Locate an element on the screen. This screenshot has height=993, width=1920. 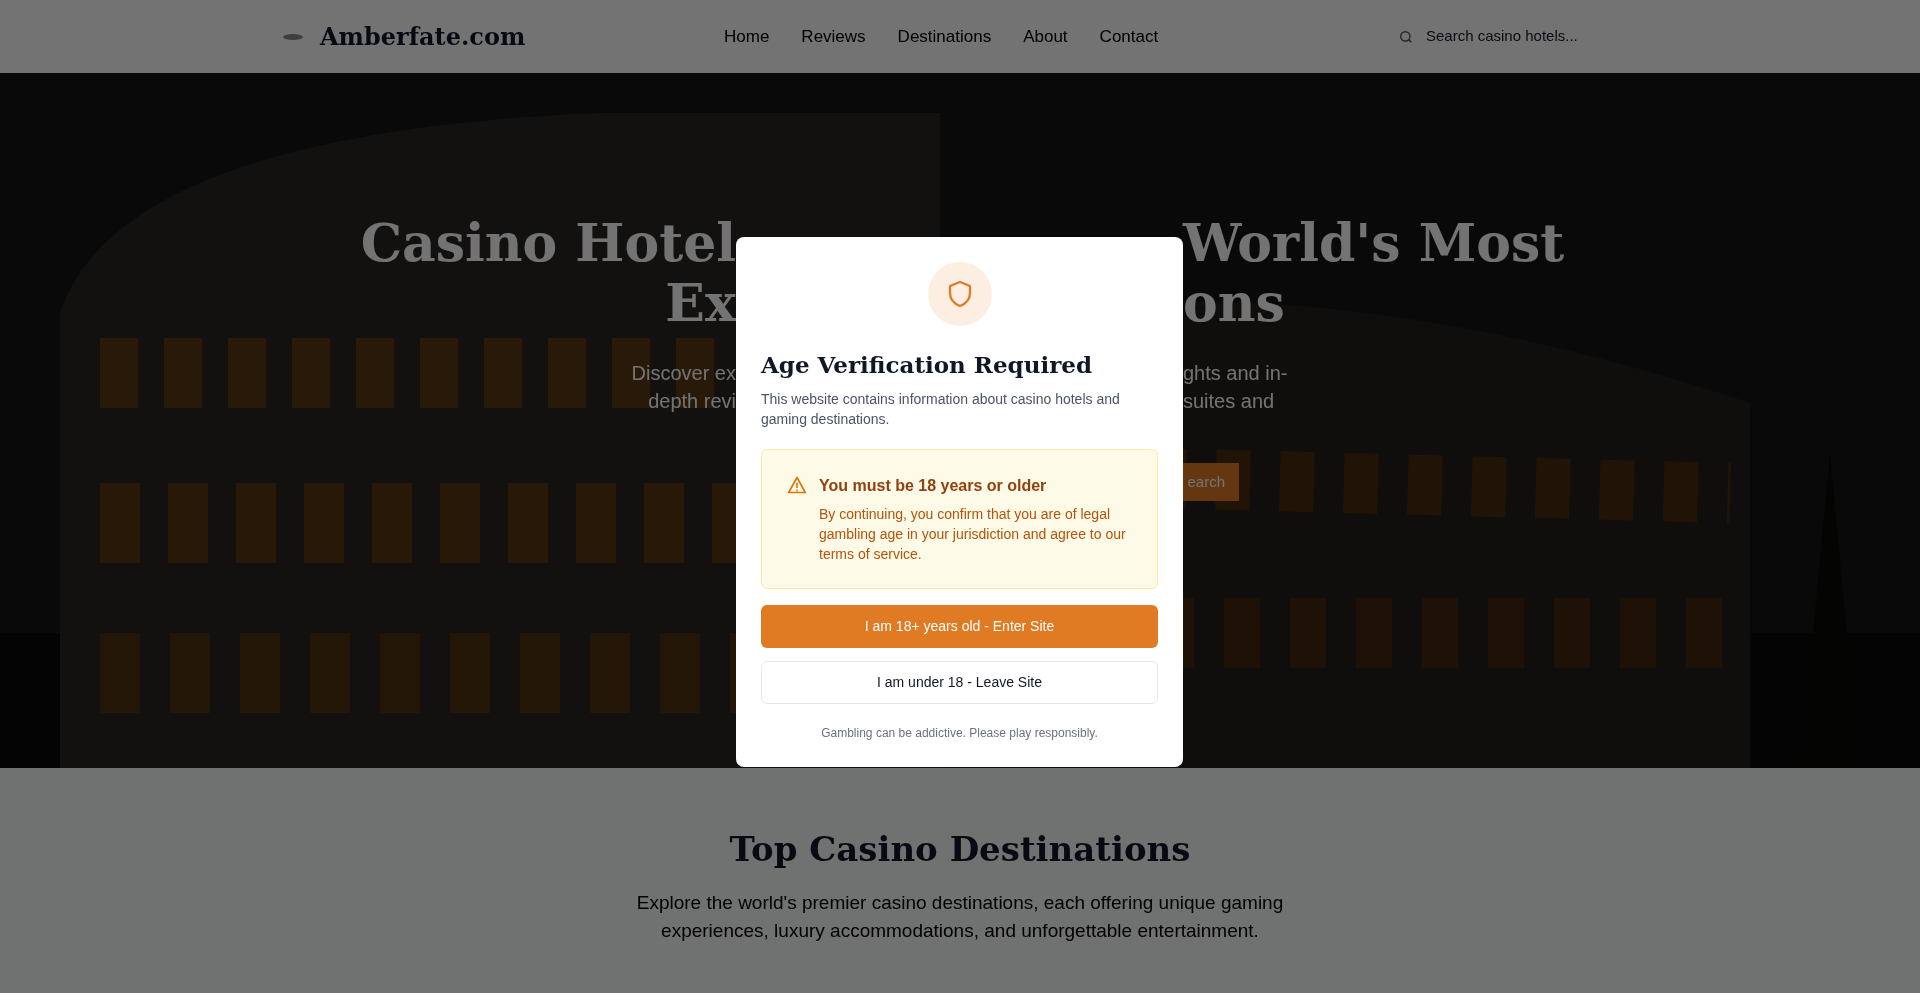
hero-title: Ex is located at coordinates (700, 303).